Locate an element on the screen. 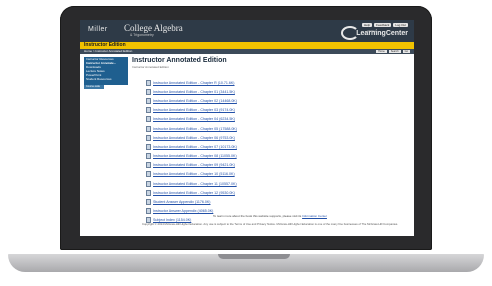  laptop-base is located at coordinates (246, 263).